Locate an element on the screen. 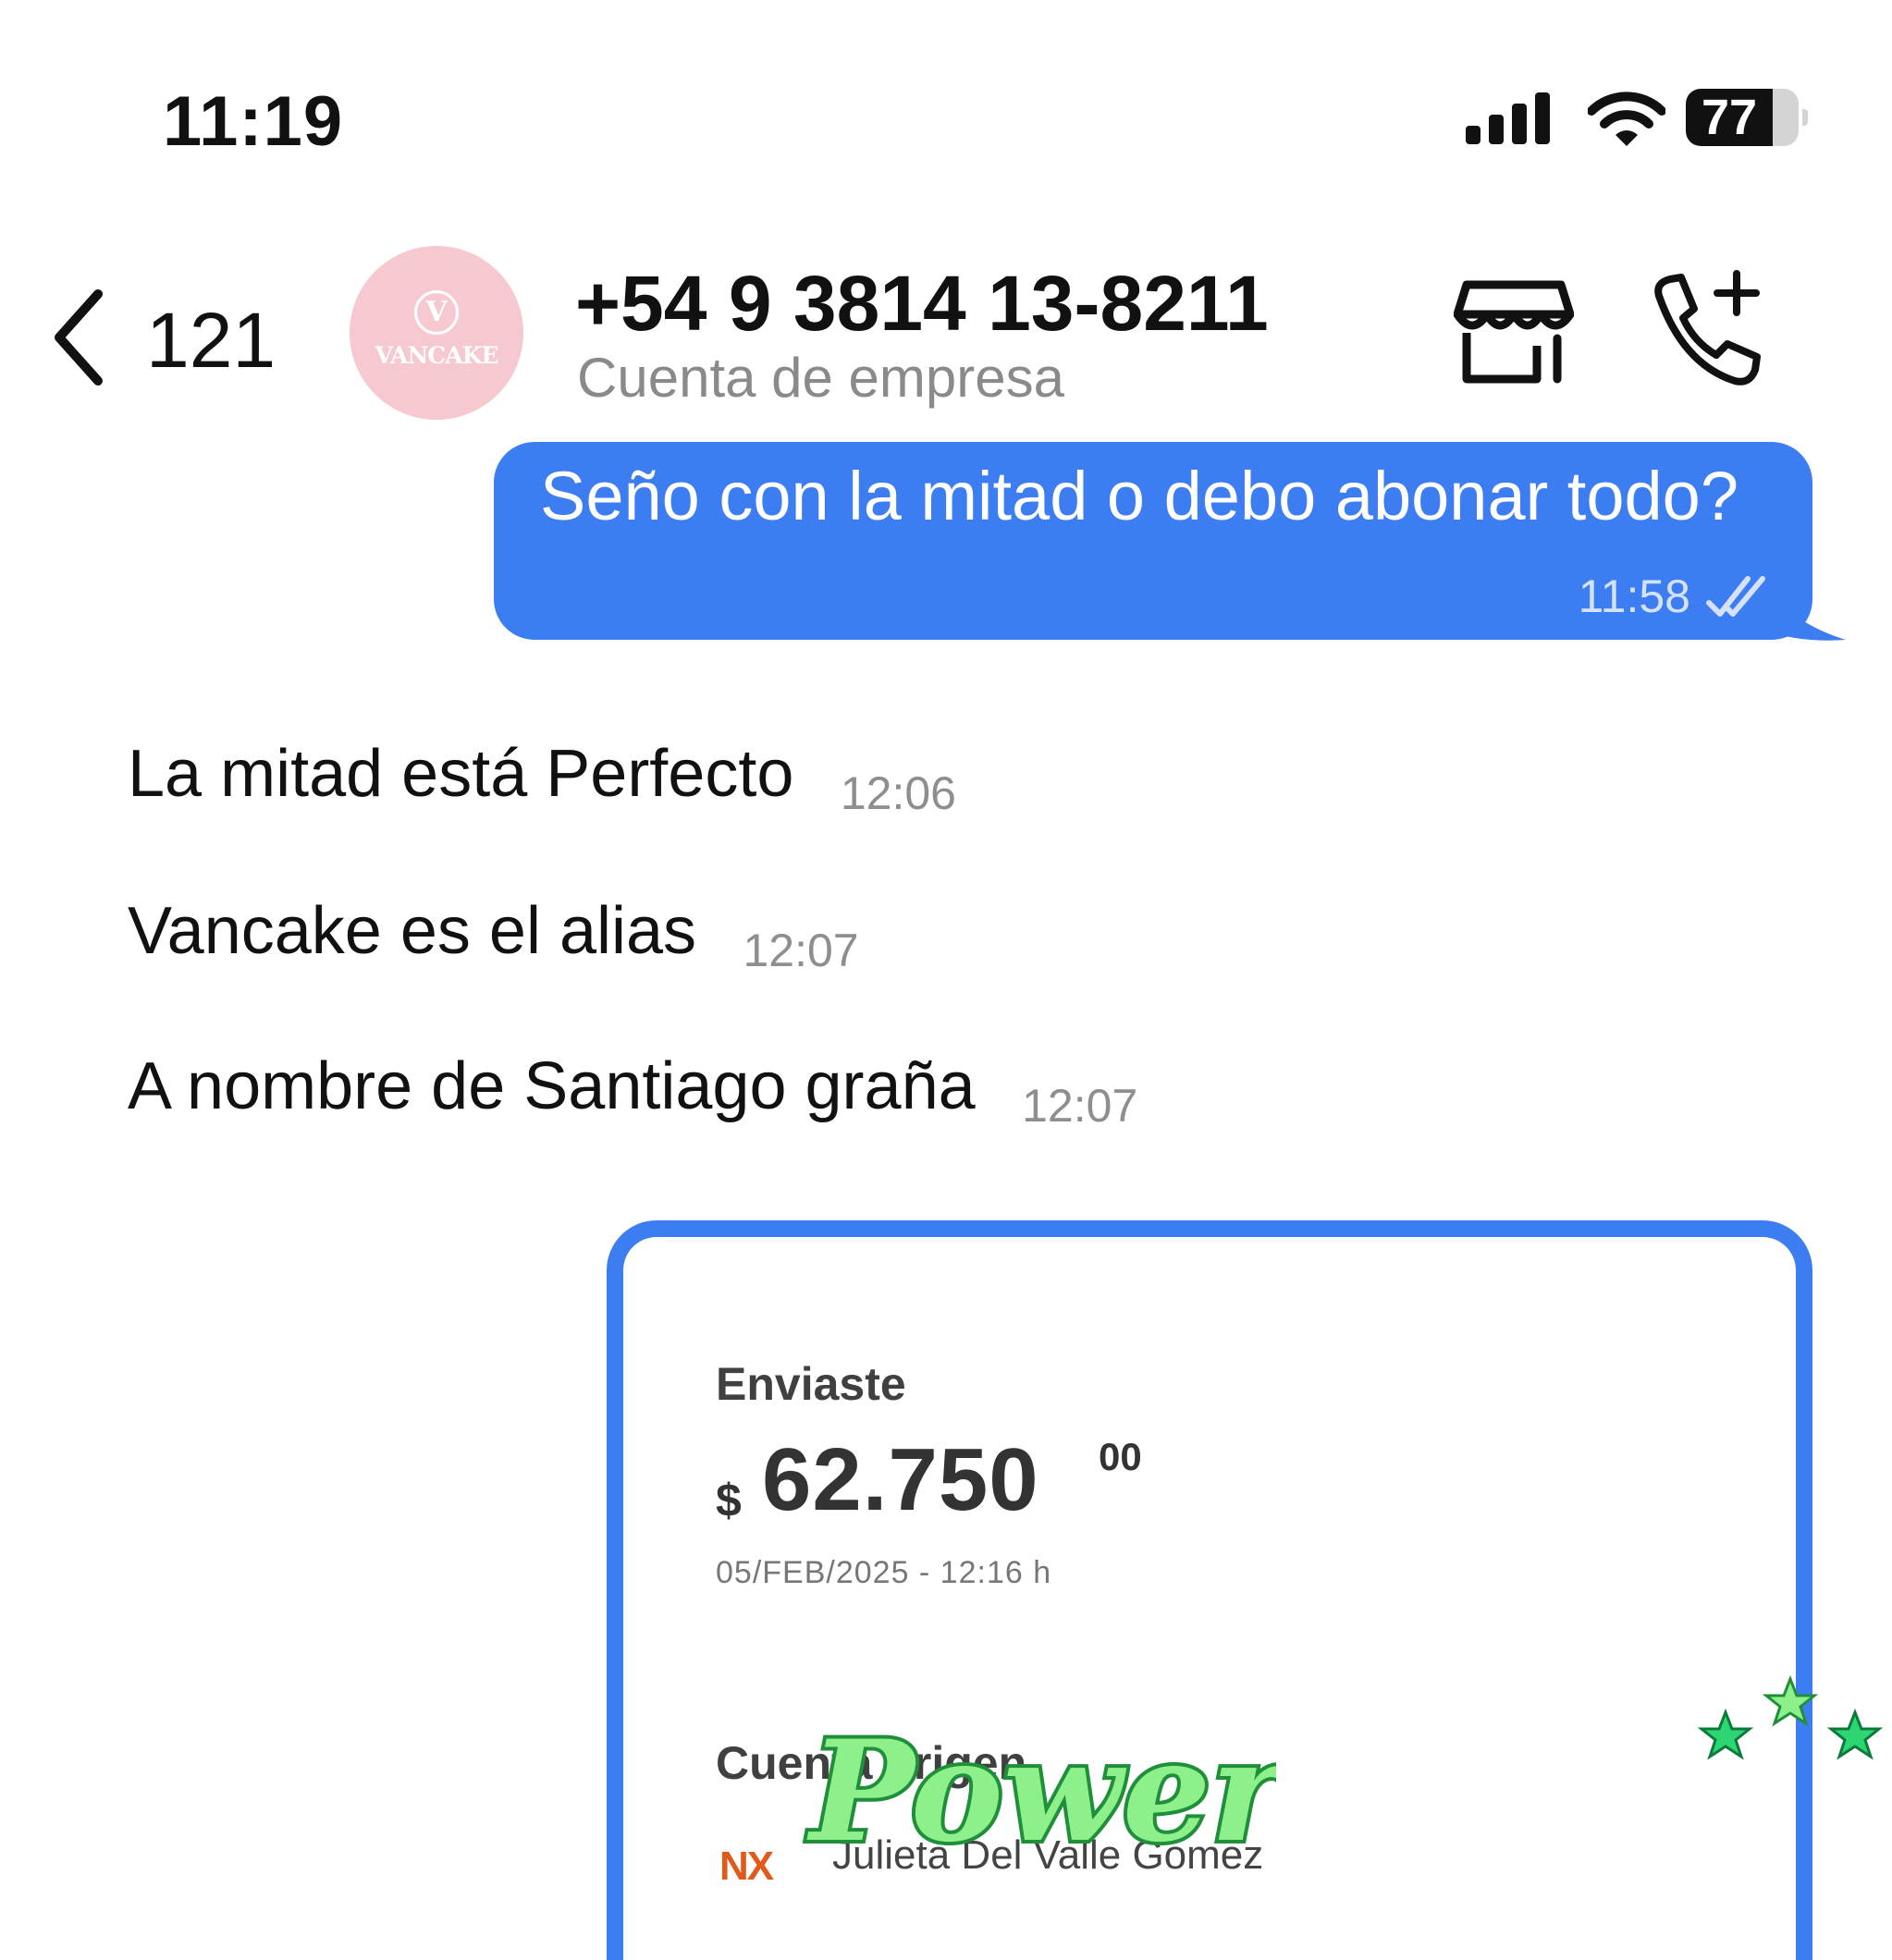 The height and width of the screenshot is (1960, 1892). message-text: La mitad está Perfecto is located at coordinates (461, 774).